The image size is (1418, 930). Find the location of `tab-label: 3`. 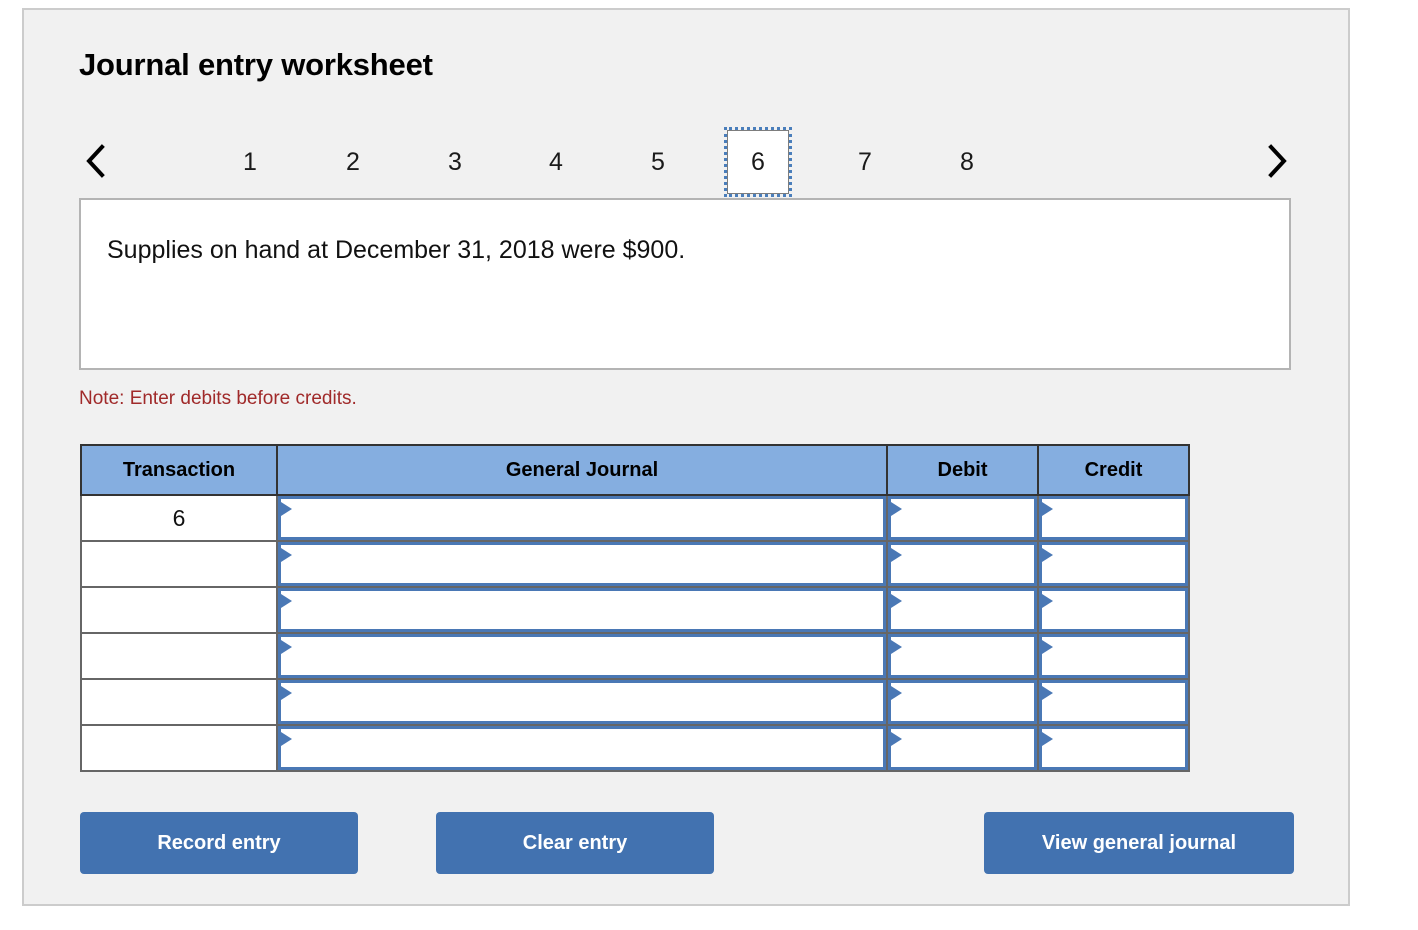

tab-label: 3 is located at coordinates (455, 161).